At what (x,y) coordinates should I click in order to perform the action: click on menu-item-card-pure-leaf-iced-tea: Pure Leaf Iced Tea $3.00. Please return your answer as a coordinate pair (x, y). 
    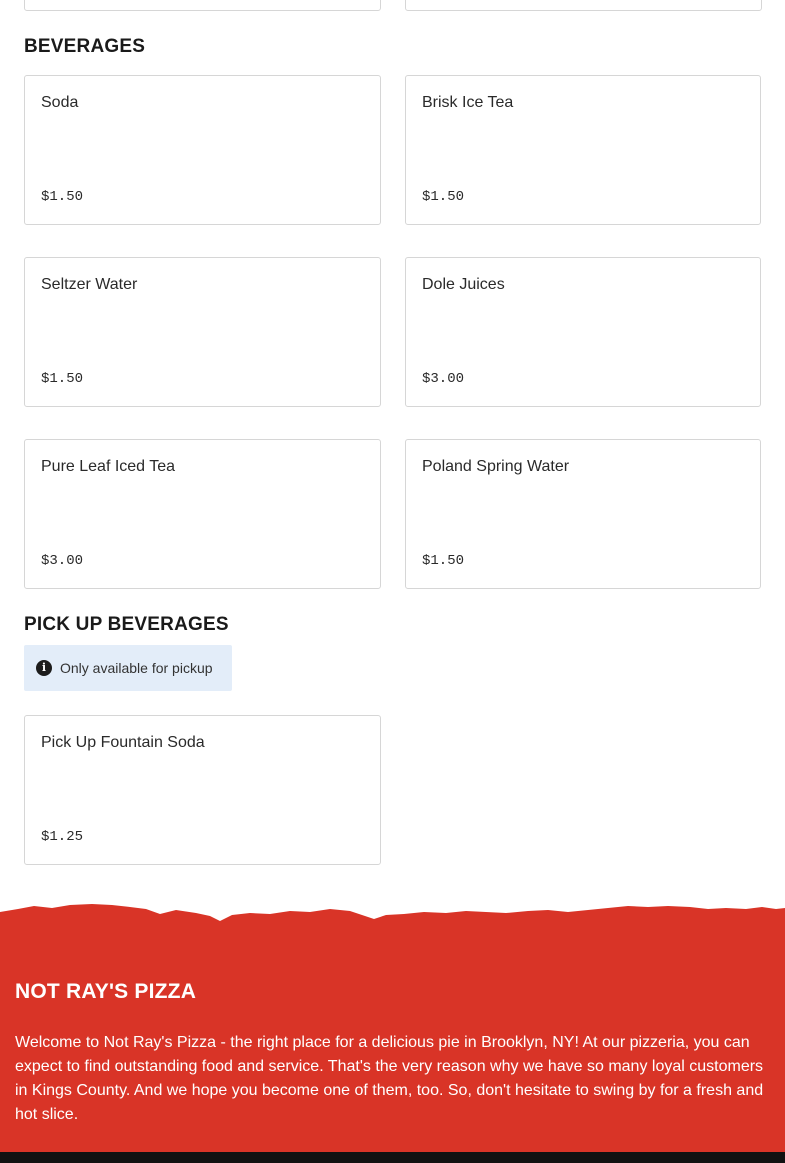
    Looking at the image, I should click on (202, 514).